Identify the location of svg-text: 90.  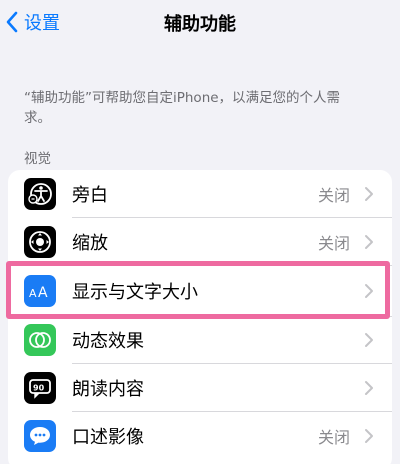
(39, 388).